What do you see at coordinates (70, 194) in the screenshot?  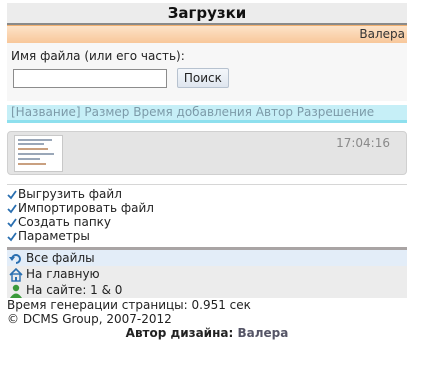 I see `action-label: Выгрузить файл` at bounding box center [70, 194].